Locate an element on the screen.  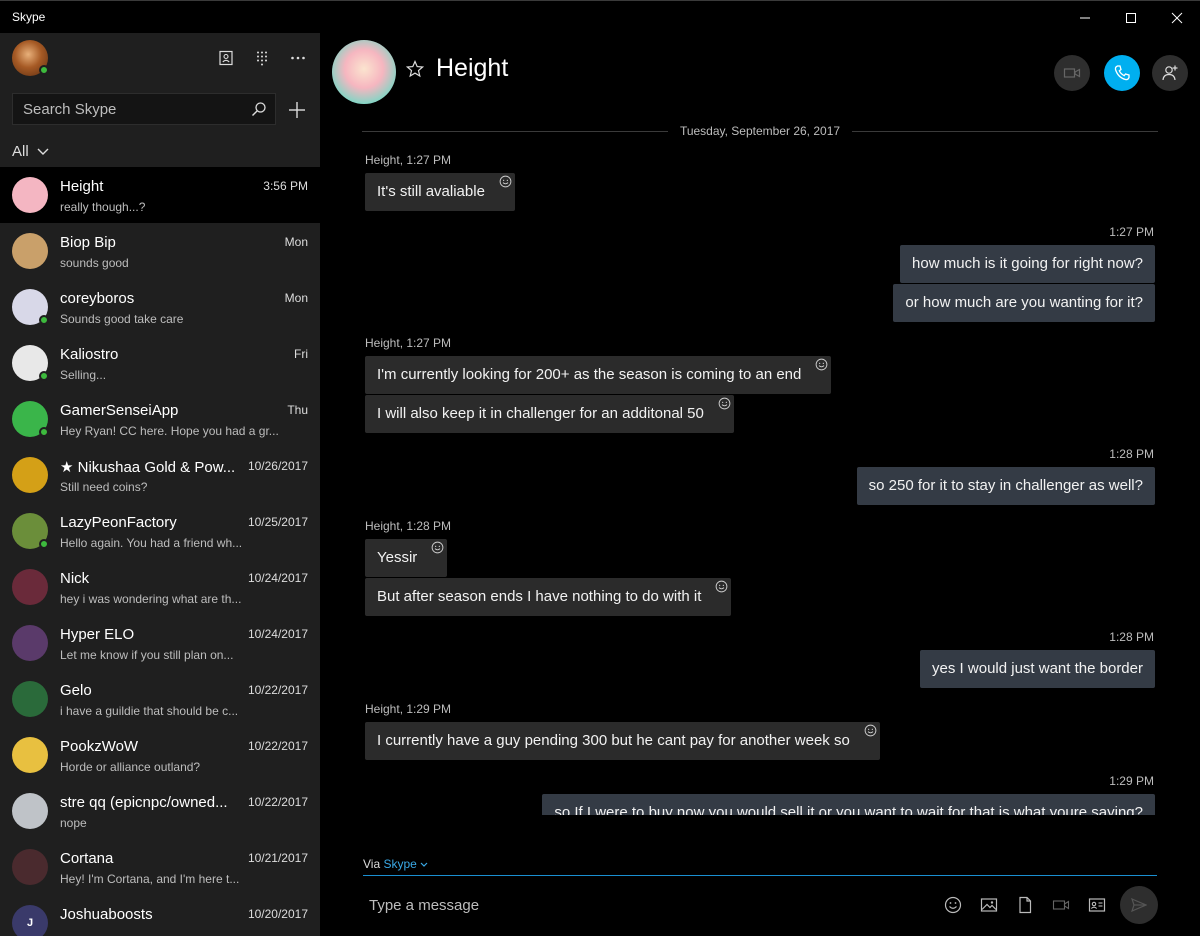
audio-call-button is located at coordinates (1122, 73).